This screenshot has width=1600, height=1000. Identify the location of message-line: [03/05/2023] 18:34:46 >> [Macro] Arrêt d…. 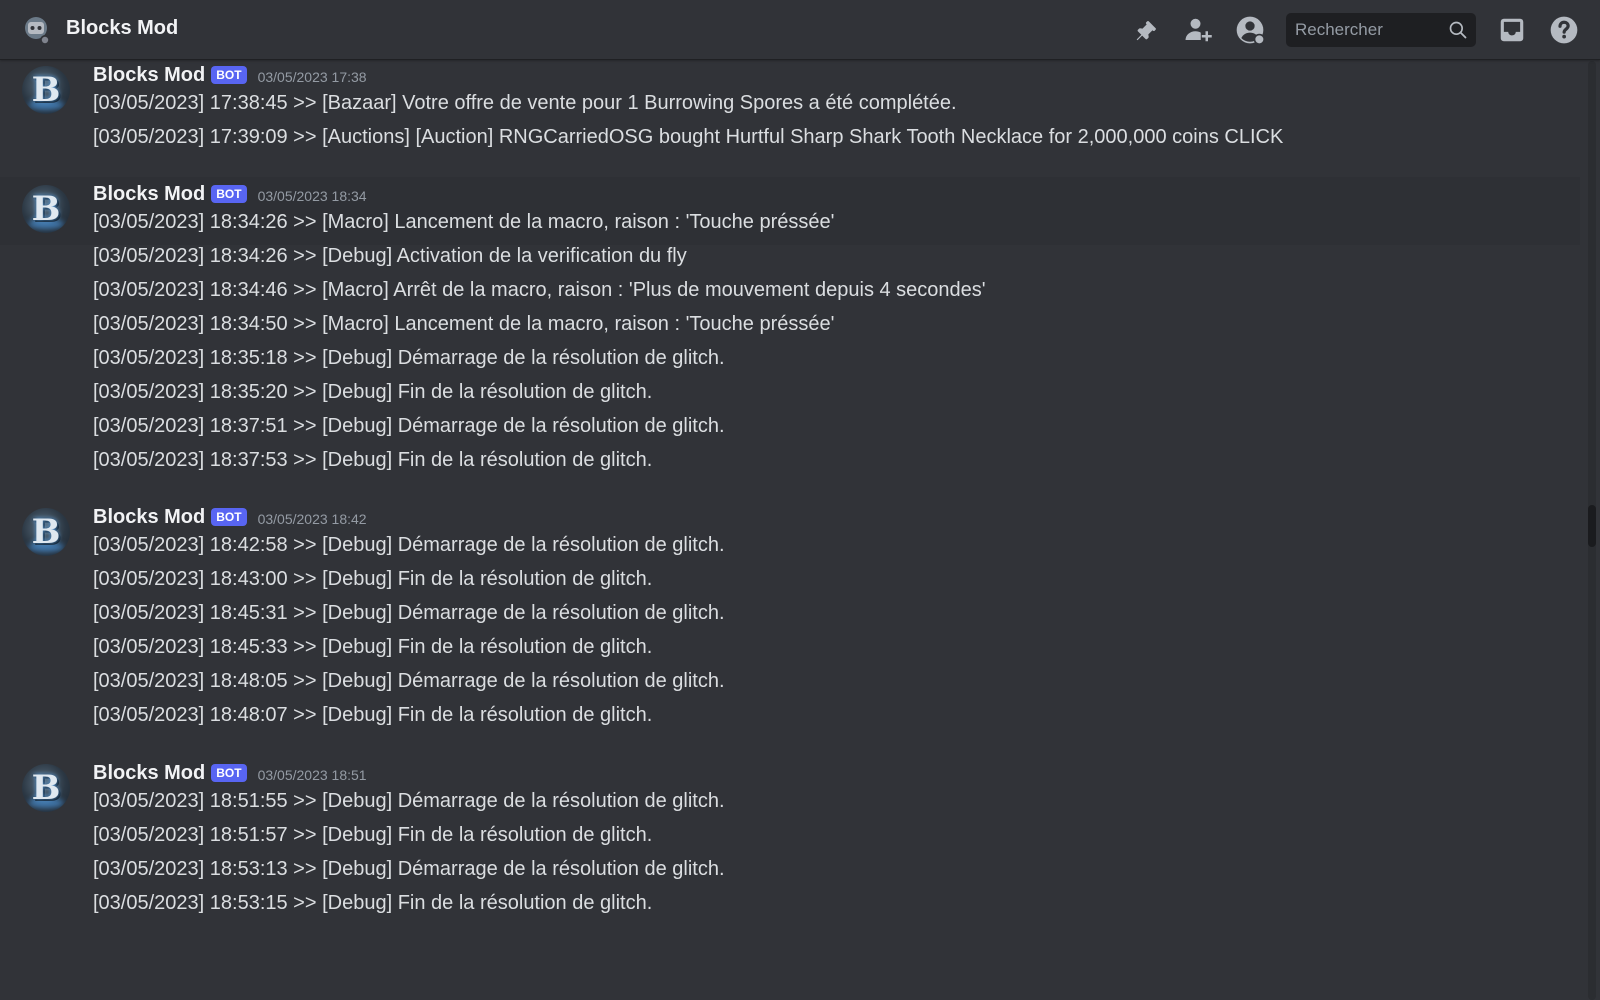
(539, 290).